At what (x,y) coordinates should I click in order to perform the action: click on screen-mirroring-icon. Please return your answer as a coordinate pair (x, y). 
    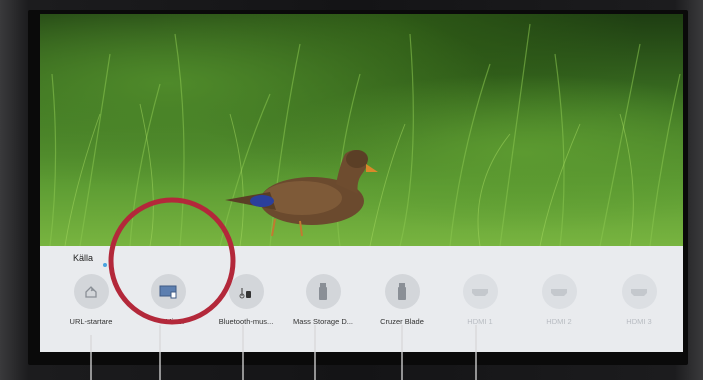
    Looking at the image, I should click on (168, 291).